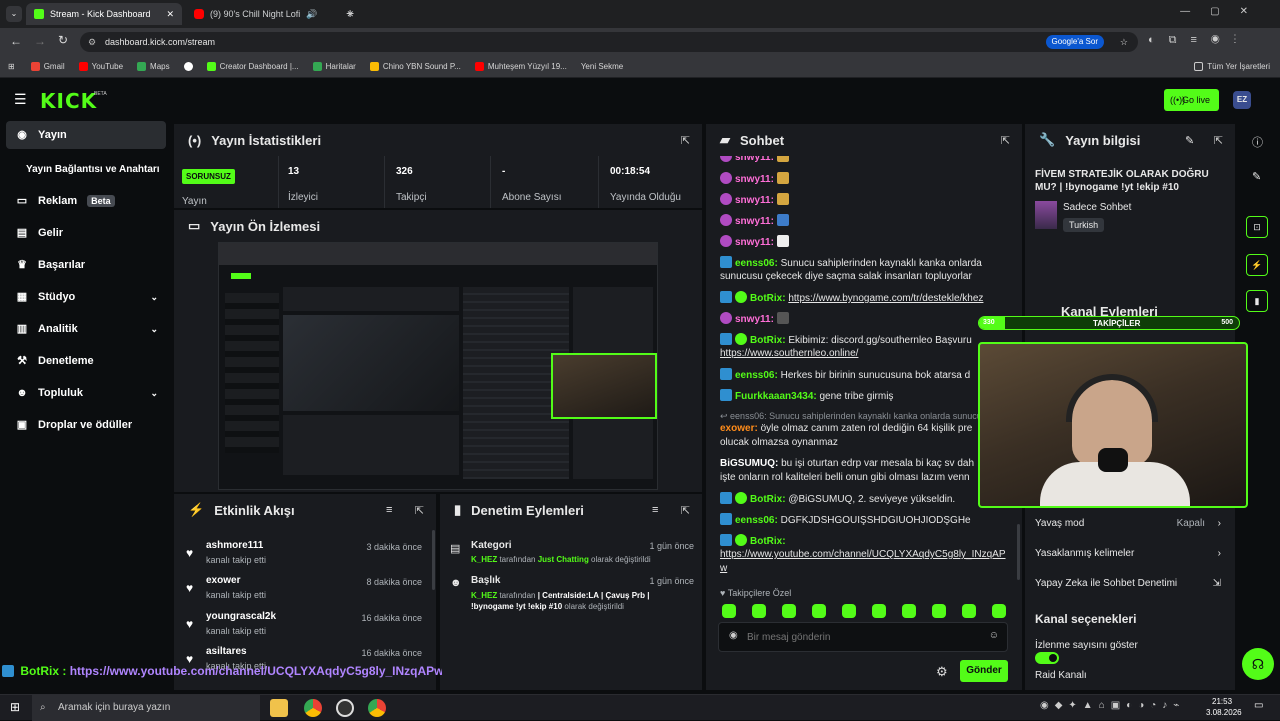 The image size is (1280, 721). Describe the element at coordinates (86, 425) in the screenshot. I see `sidebar-item-droplar: ▣ Droplar ve ödüller` at that location.